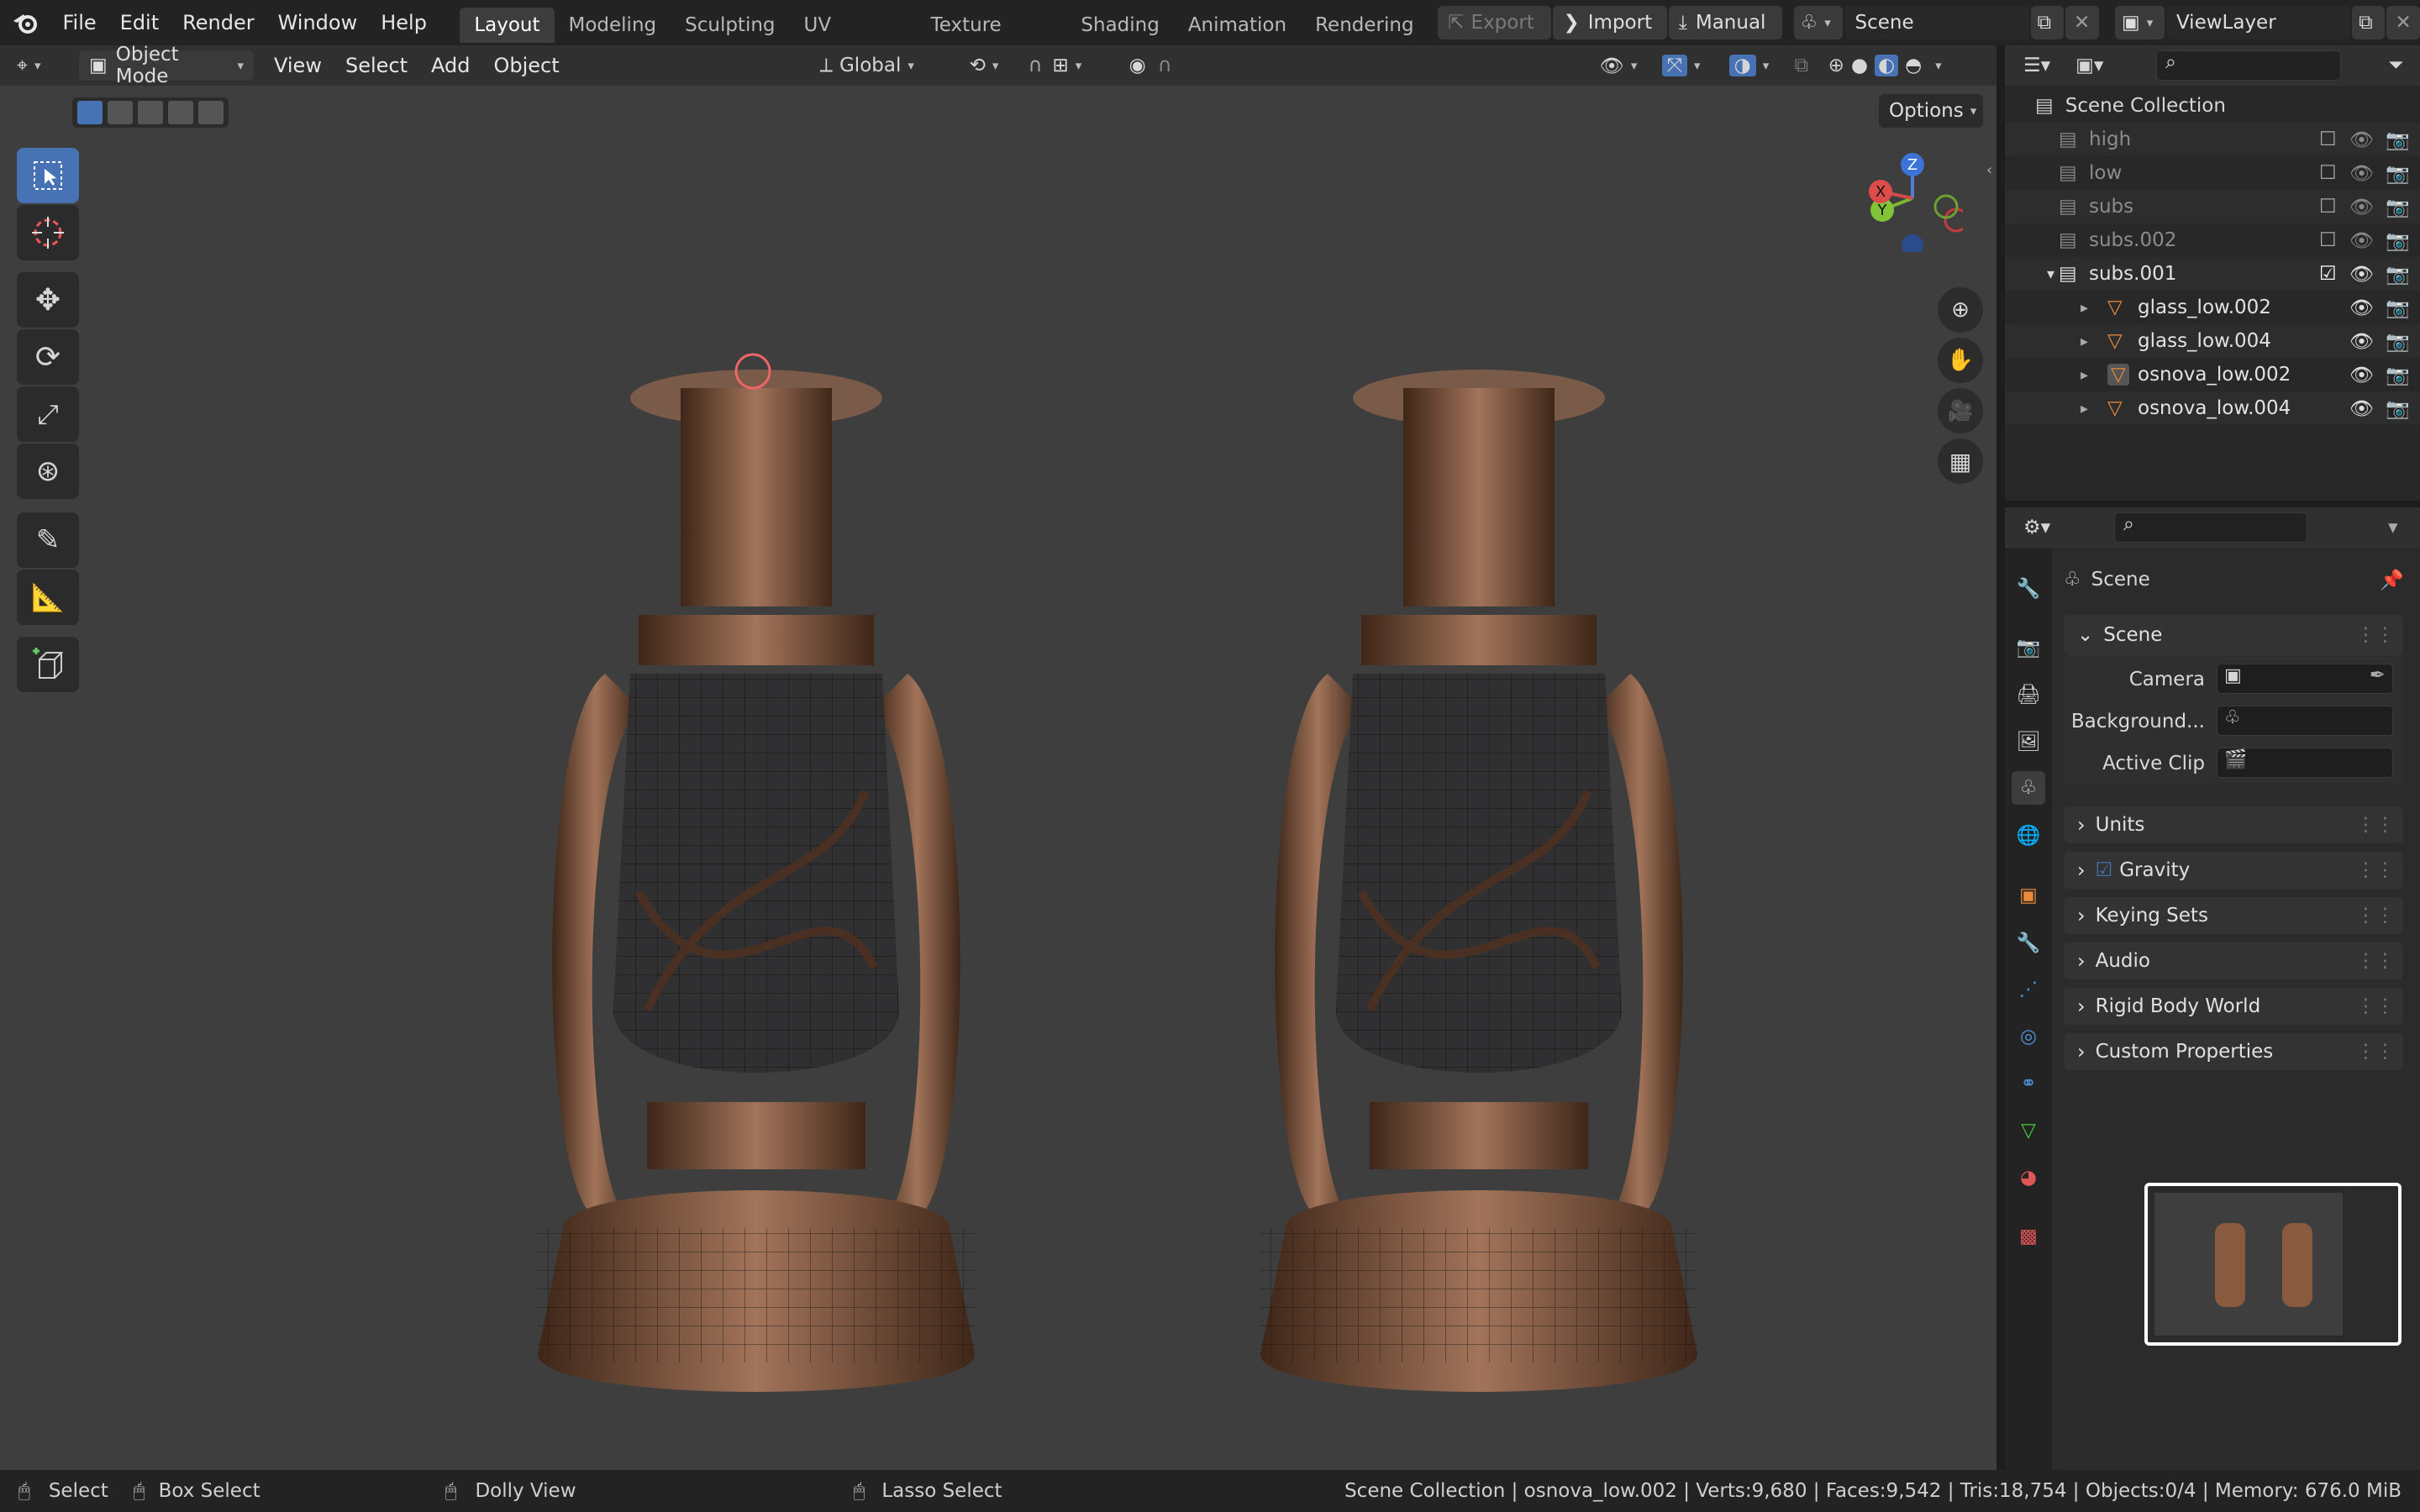 The image size is (2420, 1512). Describe the element at coordinates (2029, 895) in the screenshot. I see `object-tab-icon: ▣` at that location.